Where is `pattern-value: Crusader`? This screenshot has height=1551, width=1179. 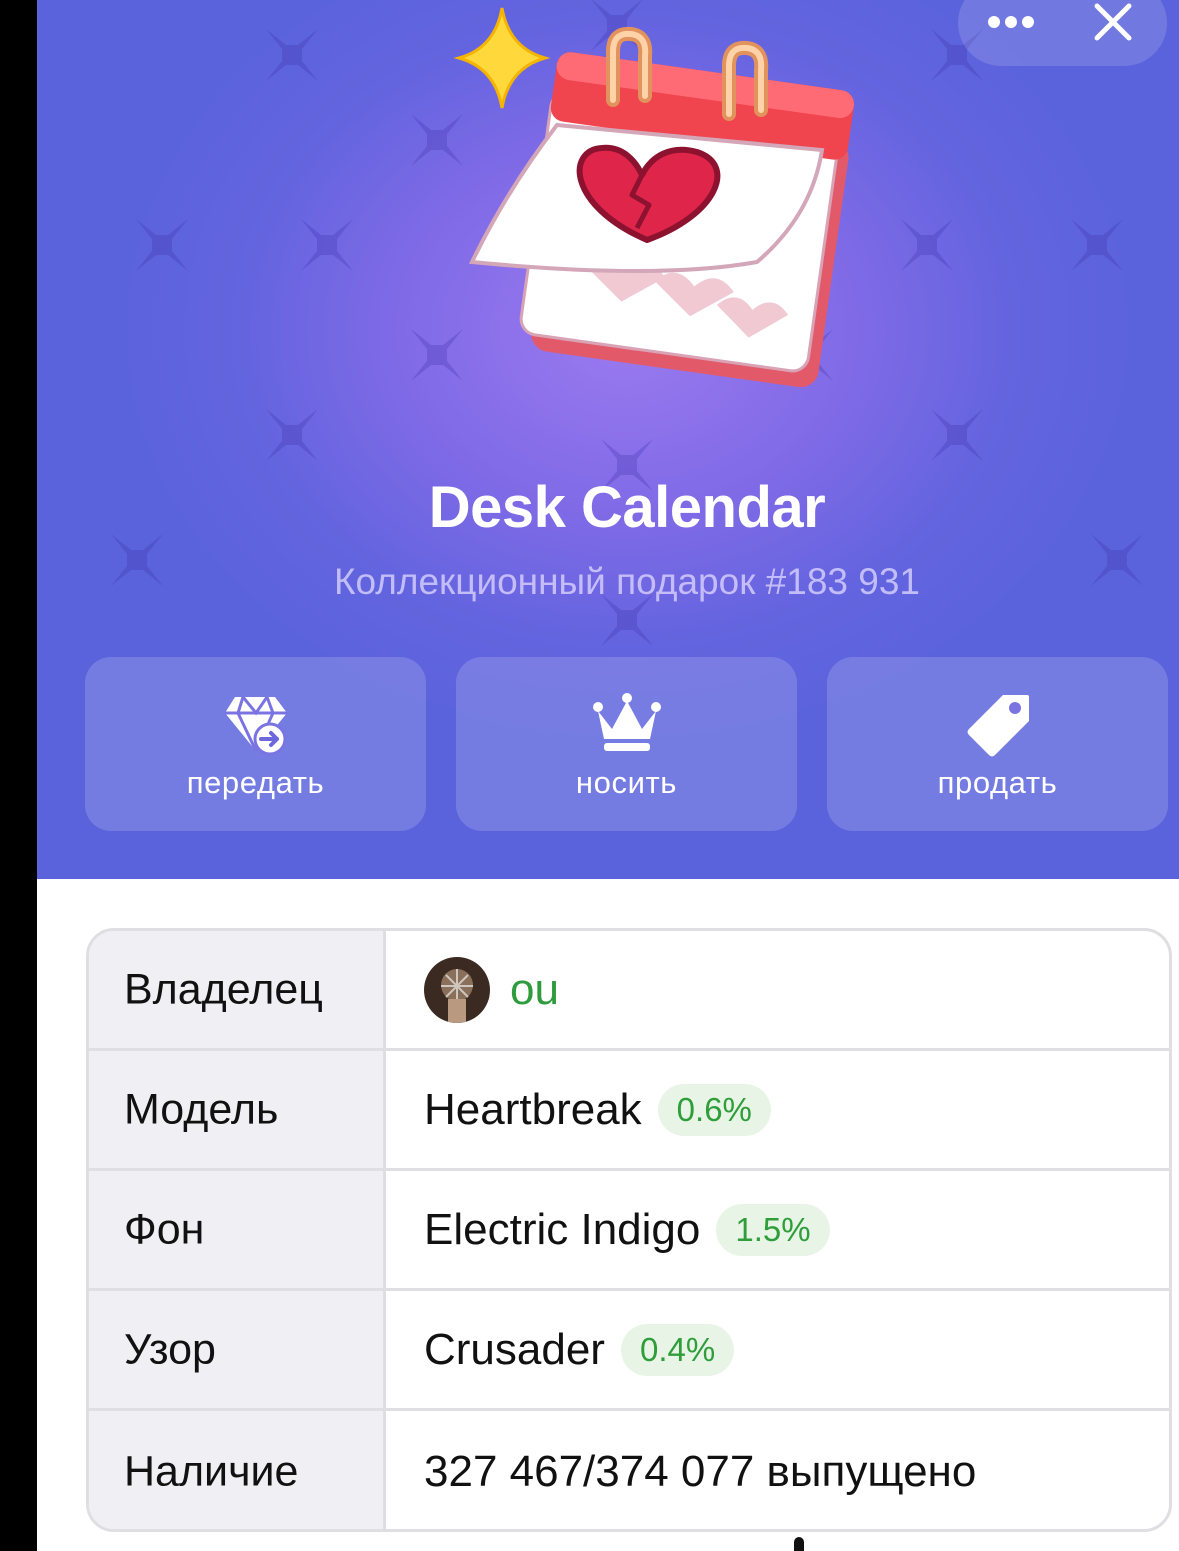
pattern-value: Crusader is located at coordinates (514, 1349).